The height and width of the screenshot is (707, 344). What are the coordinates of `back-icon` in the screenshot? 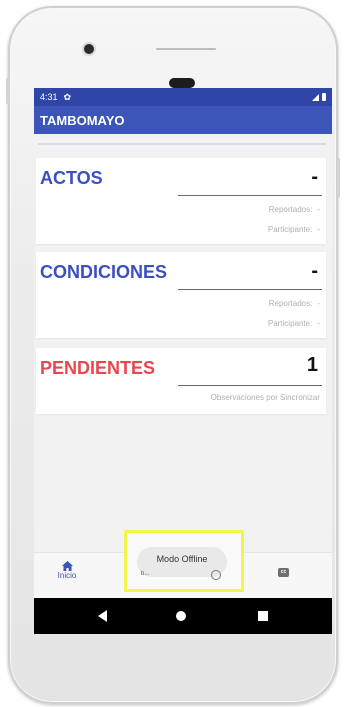 It's located at (102, 616).